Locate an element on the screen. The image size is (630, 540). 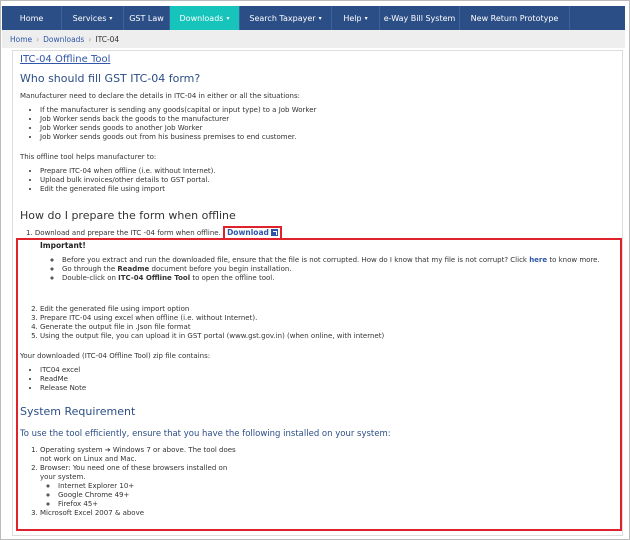
nav-eway-bill: e-Way Bill System is located at coordinates (420, 18).